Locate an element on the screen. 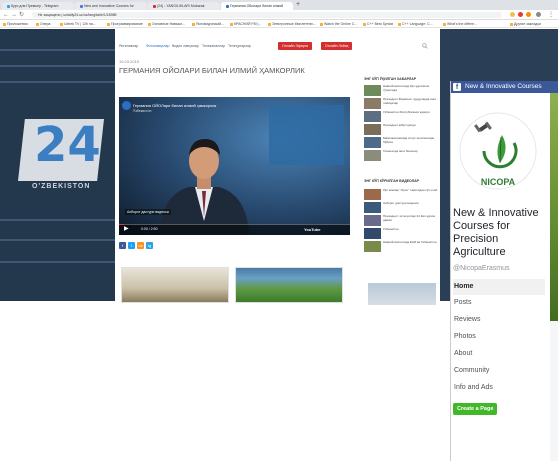 This screenshot has width=558, height=461. nav-item: Видео лавҳалар is located at coordinates (185, 46).